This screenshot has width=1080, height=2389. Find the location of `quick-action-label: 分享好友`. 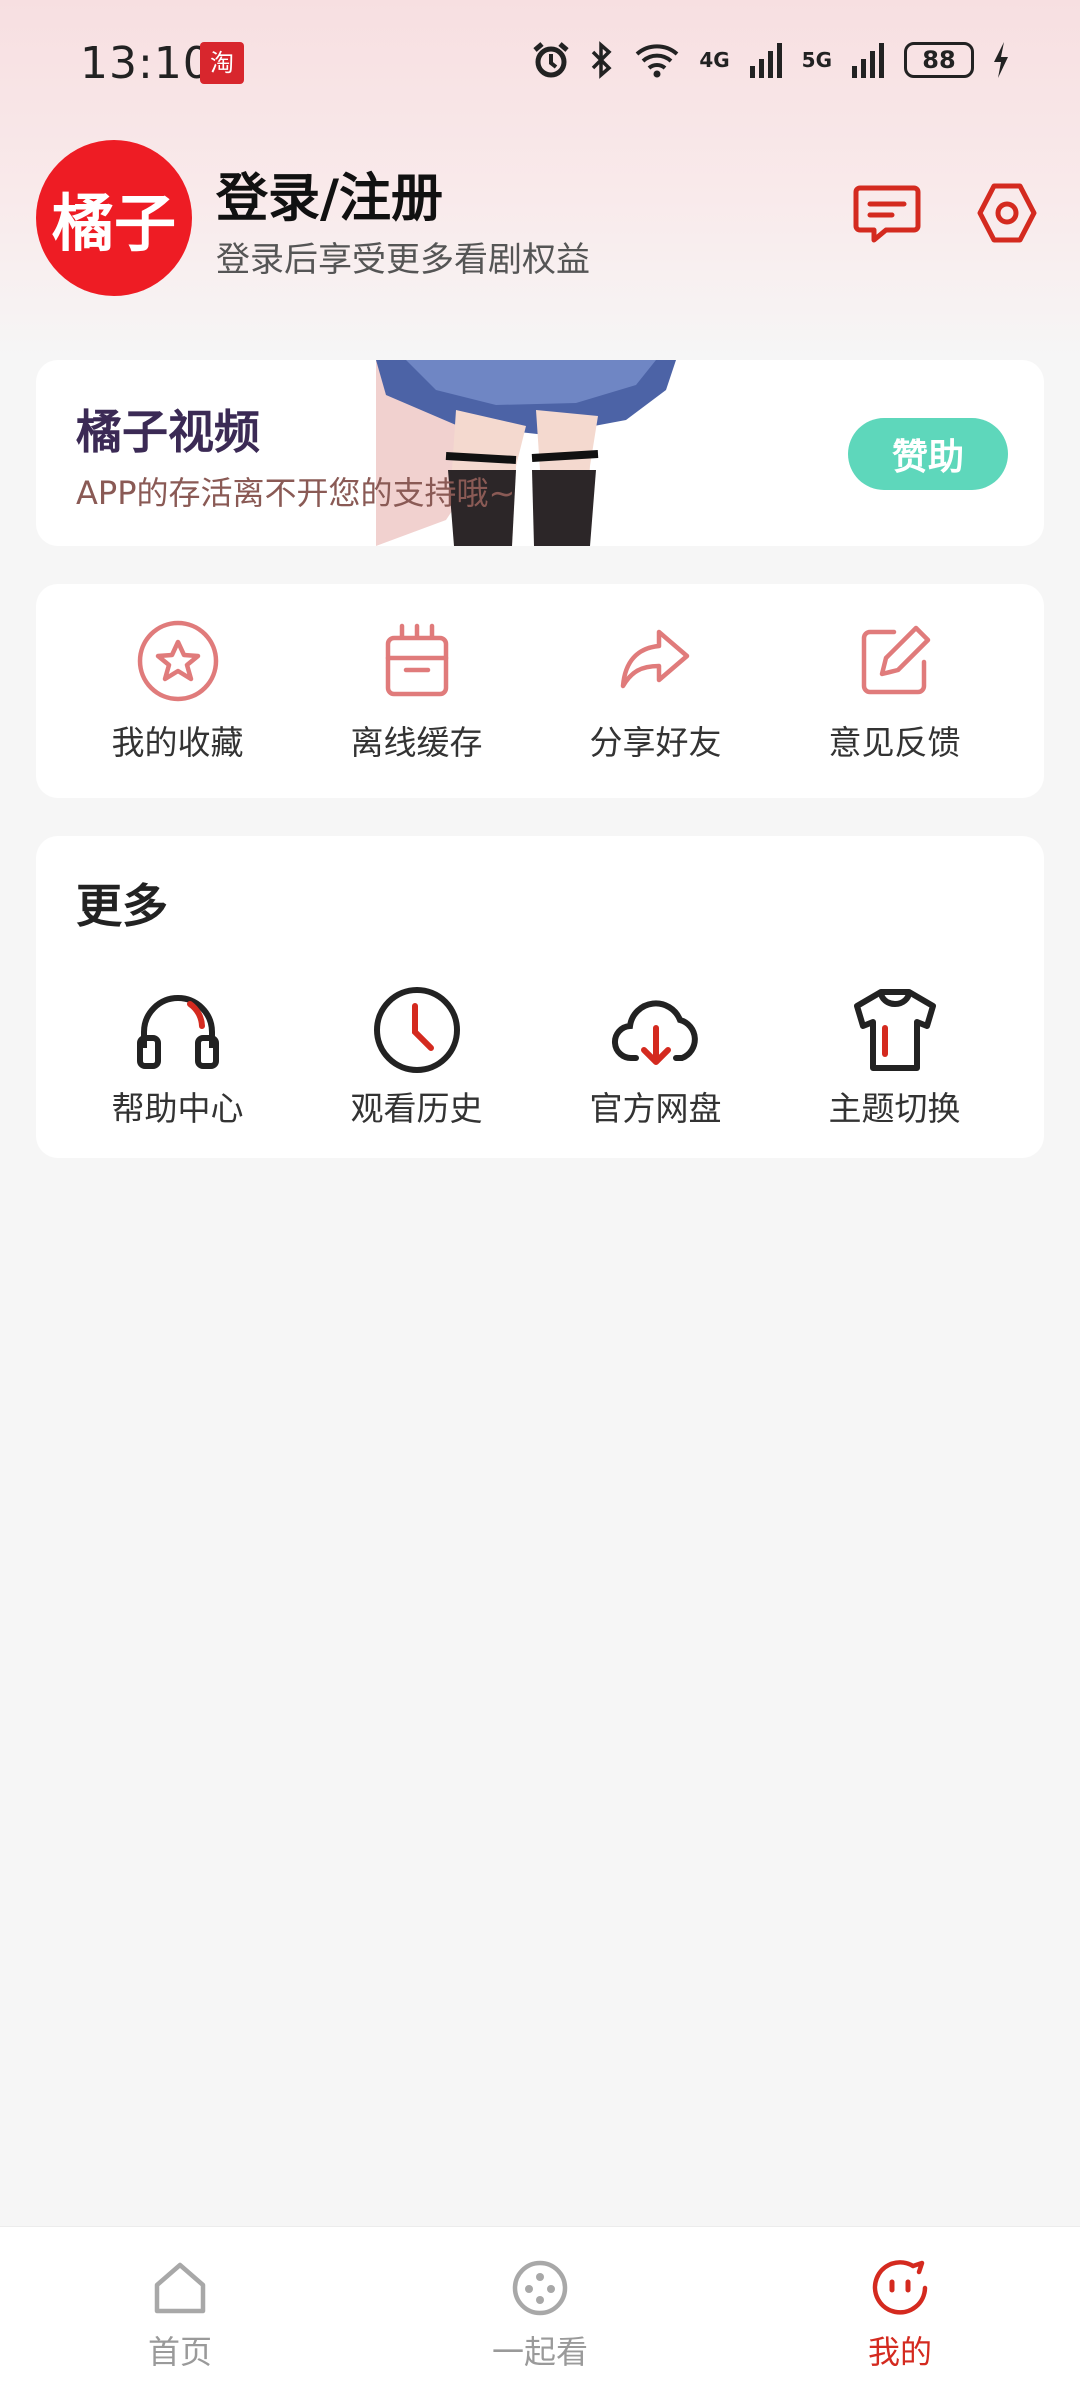

quick-action-label: 分享好友 is located at coordinates (655, 742).